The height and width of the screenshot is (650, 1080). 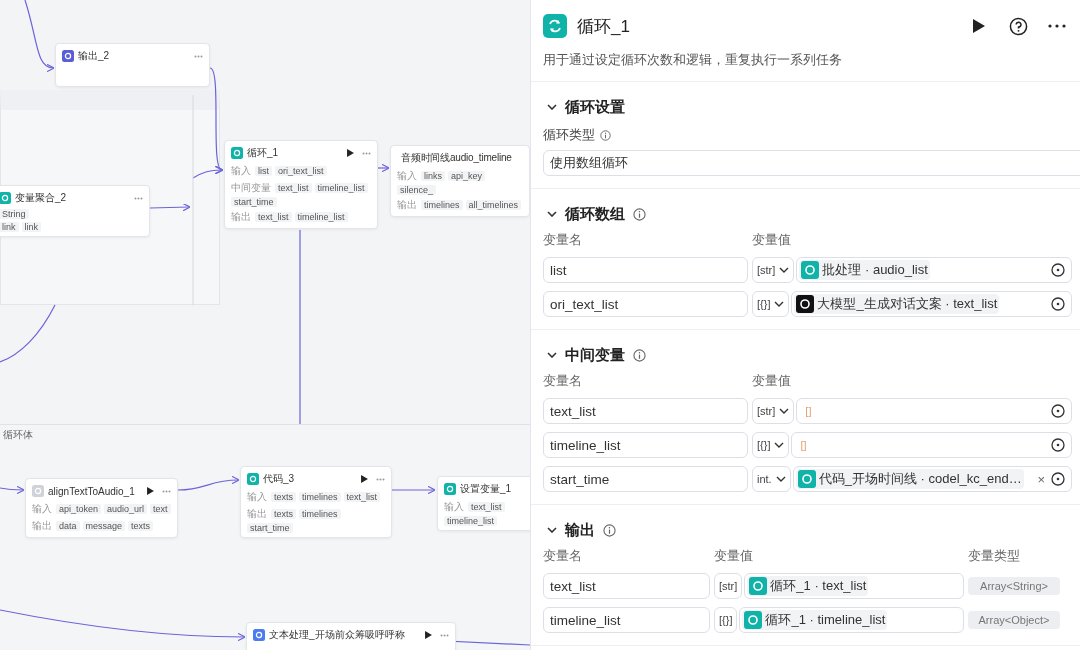 I want to click on variable-tag: list, so click(x=263, y=171).